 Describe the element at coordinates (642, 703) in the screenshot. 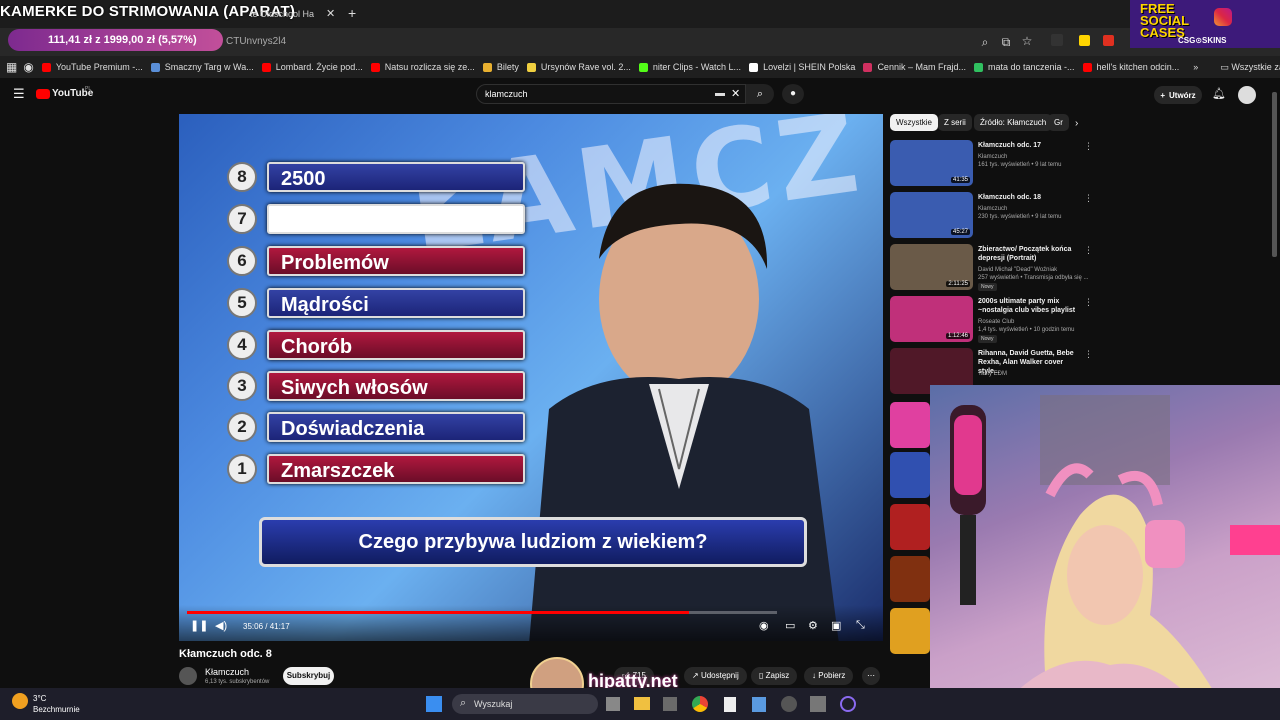

I see `file-explorer-icon` at that location.